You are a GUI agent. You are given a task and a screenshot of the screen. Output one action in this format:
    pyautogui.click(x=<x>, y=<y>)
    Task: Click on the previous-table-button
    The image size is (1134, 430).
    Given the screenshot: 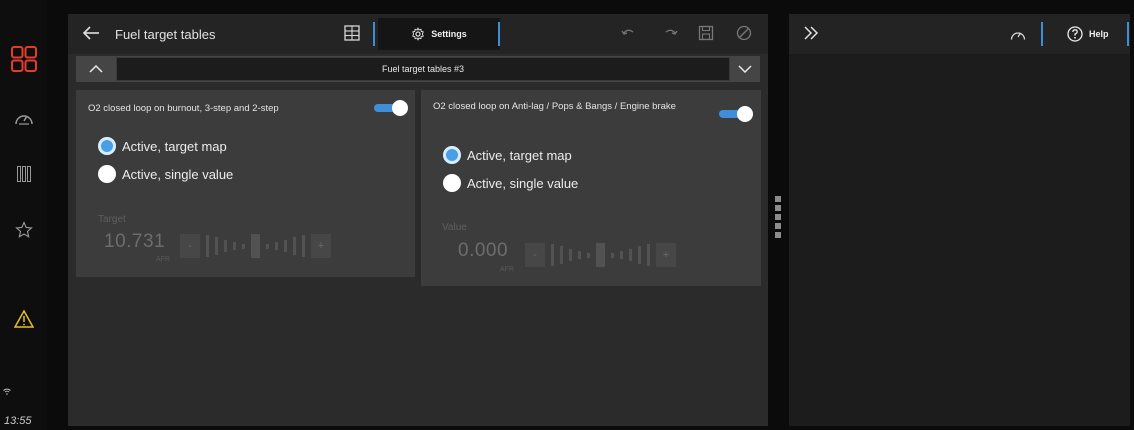 What is the action you would take?
    pyautogui.click(x=96, y=69)
    